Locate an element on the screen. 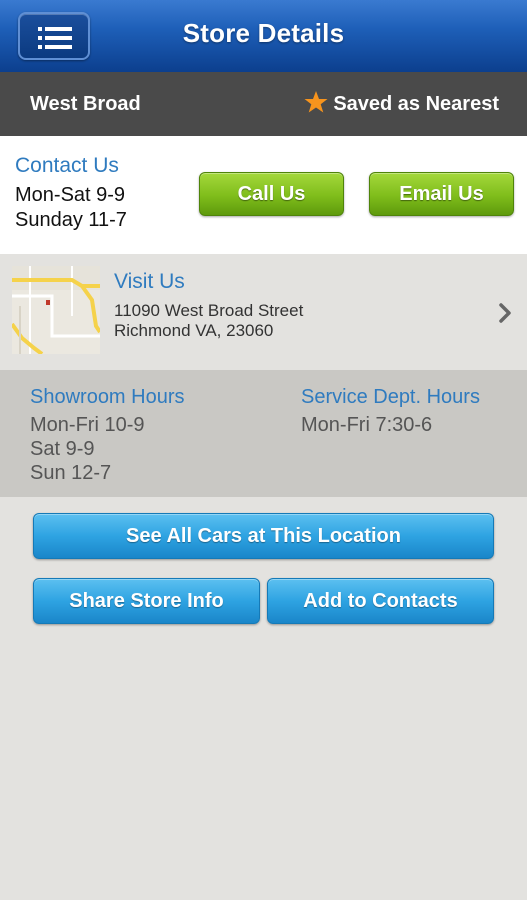 The height and width of the screenshot is (900, 527). address-line: Richmond VA, 23060 is located at coordinates (194, 330).